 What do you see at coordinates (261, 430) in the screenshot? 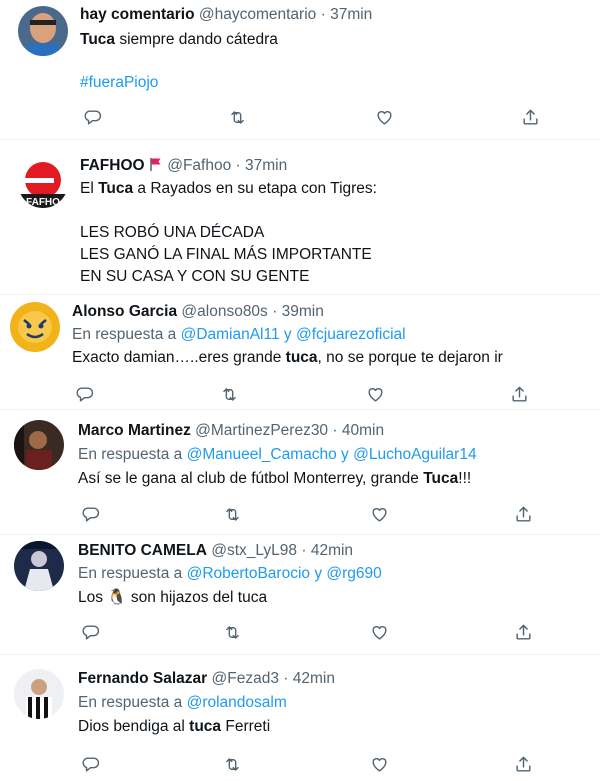
I see `author-handle: @MartinezPerez30` at bounding box center [261, 430].